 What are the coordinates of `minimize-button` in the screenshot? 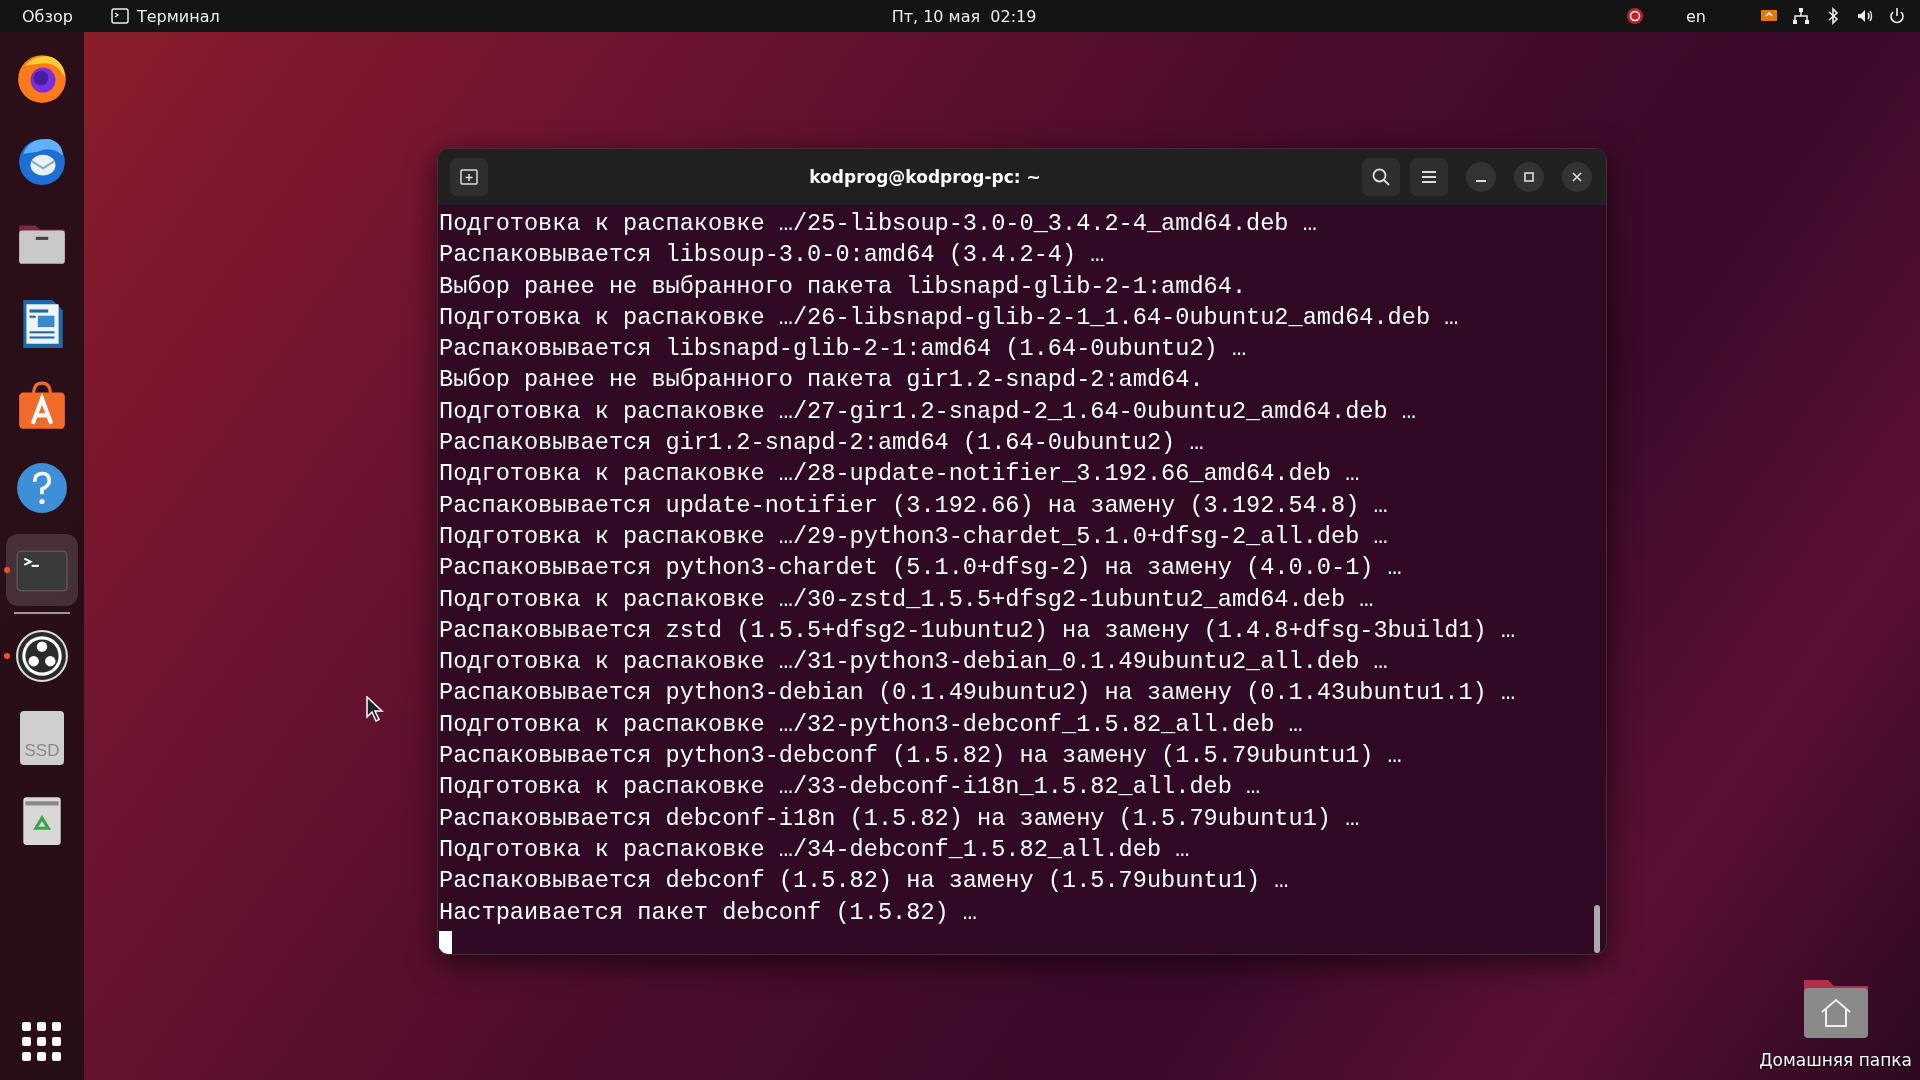 It's located at (1481, 177).